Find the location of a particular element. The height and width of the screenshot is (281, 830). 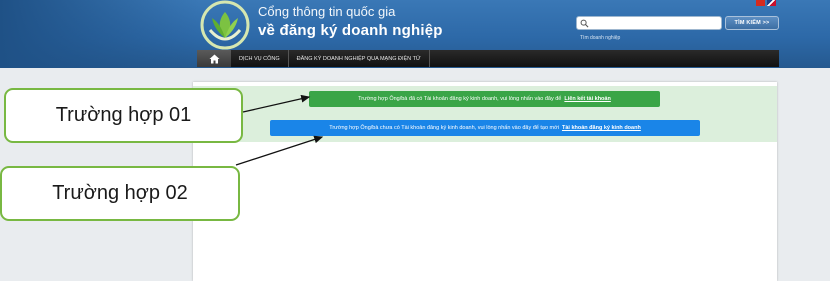

callout-case-01: Trường hợp 01 is located at coordinates (123, 115).